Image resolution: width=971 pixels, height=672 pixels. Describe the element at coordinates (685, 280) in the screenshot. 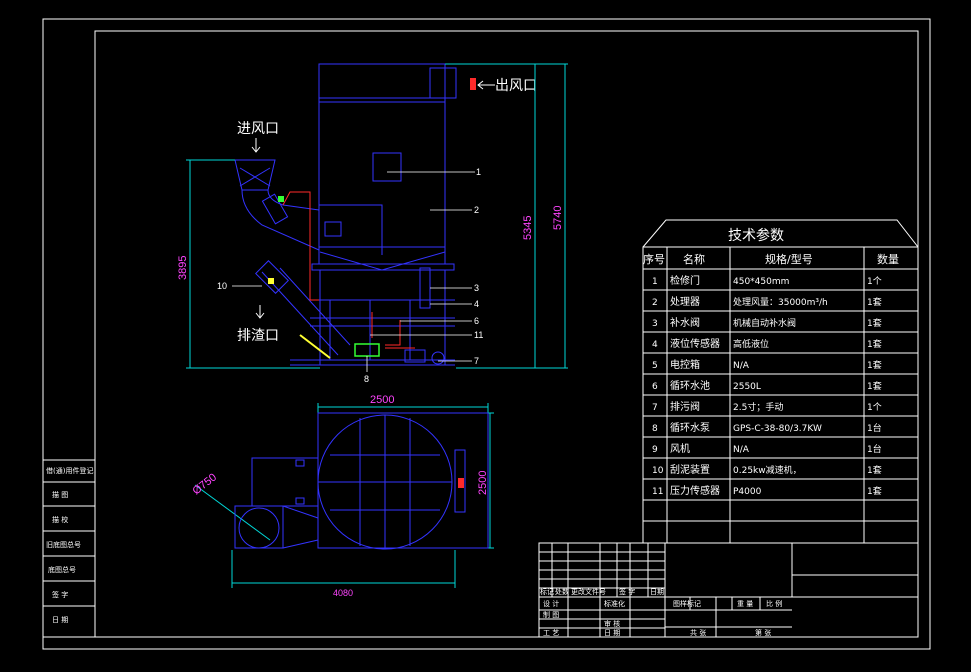

I see `tech-table-cell: 检修门` at that location.